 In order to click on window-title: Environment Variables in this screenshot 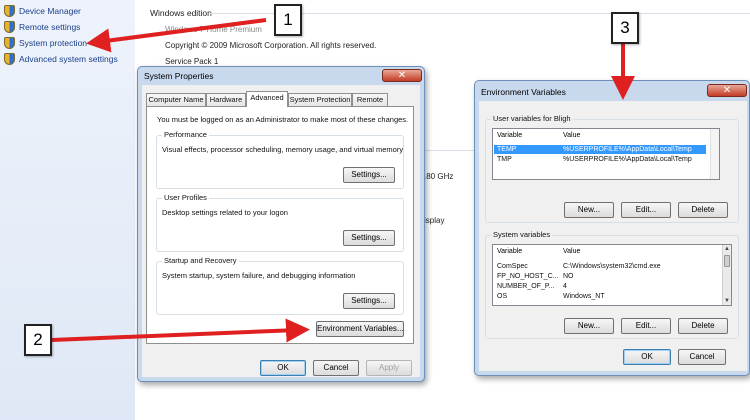, I will do `click(523, 92)`.